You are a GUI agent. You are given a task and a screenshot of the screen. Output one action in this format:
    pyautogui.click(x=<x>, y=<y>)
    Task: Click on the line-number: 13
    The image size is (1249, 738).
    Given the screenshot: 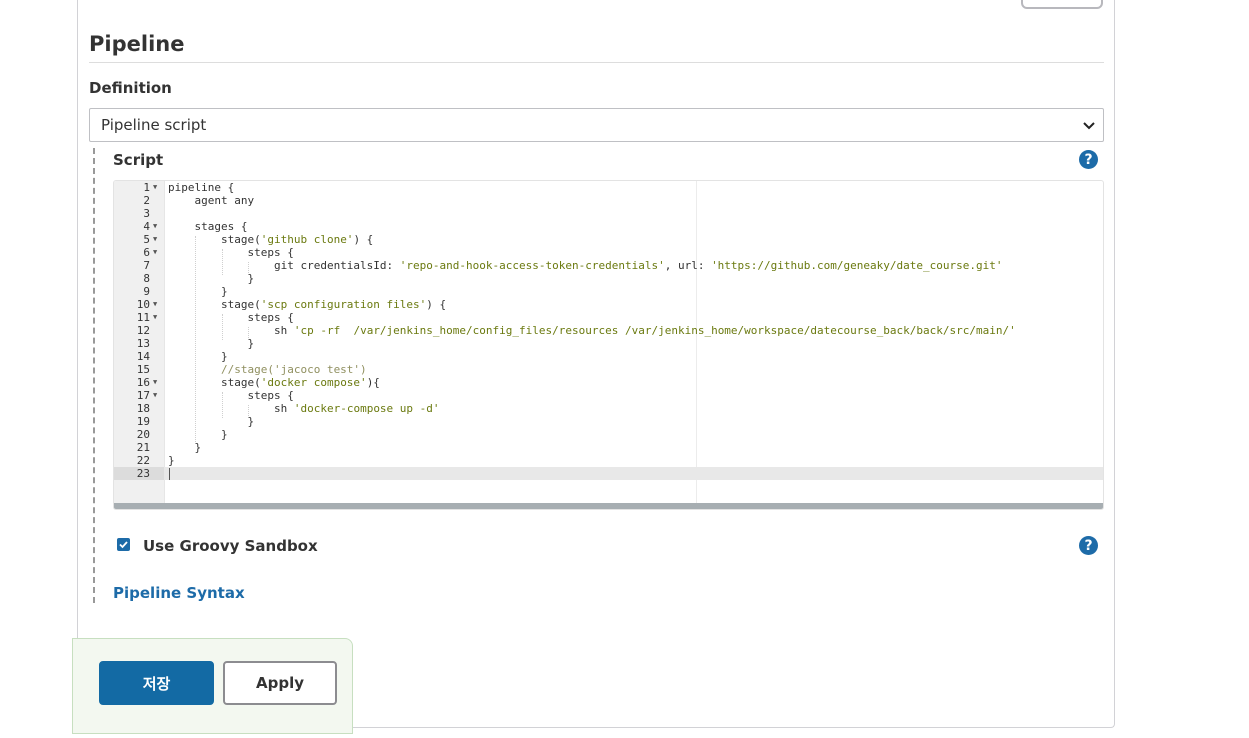 What is the action you would take?
    pyautogui.click(x=143, y=343)
    